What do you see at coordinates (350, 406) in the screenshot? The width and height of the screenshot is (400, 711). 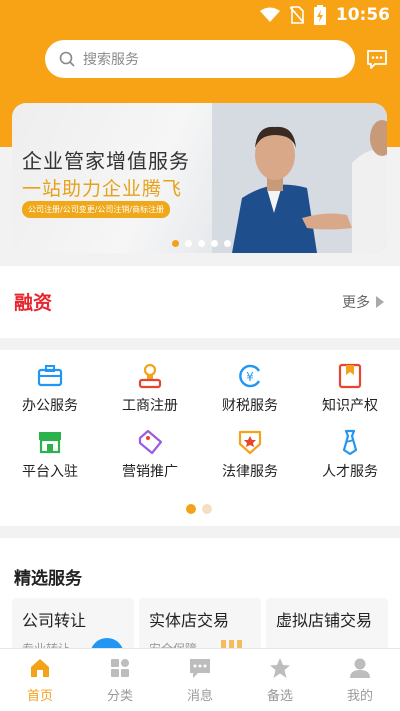 I see `service-label: 知识产权` at bounding box center [350, 406].